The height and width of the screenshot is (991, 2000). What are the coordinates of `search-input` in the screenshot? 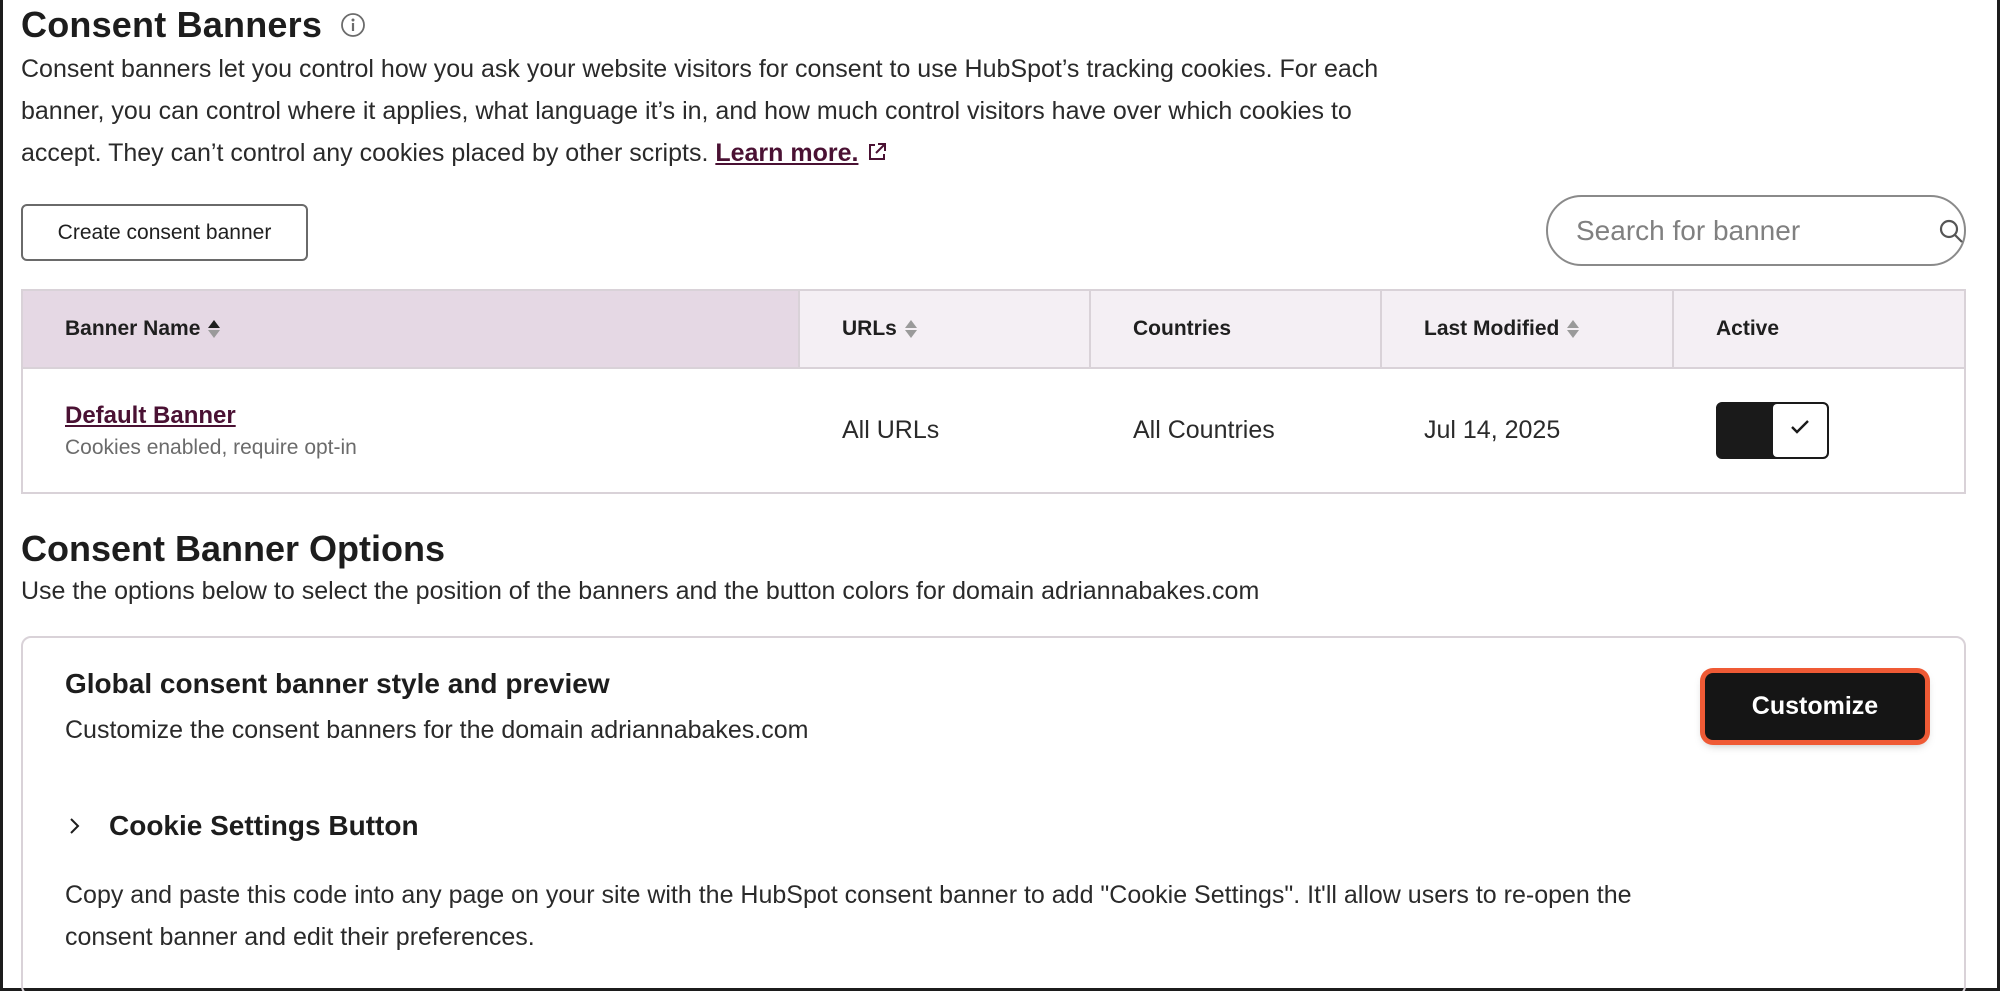 It's located at (1756, 230).